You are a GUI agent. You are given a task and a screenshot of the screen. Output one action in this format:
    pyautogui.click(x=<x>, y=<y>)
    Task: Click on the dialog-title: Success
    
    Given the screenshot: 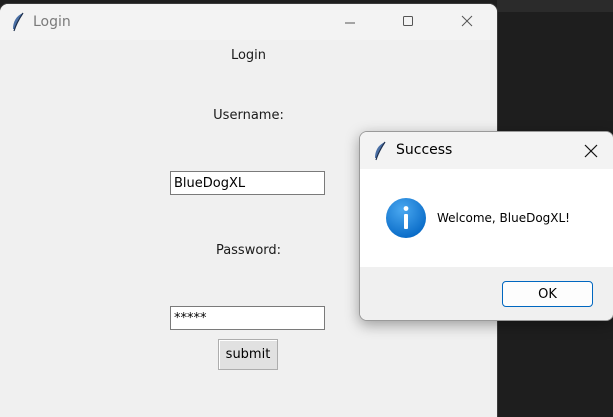 What is the action you would take?
    pyautogui.click(x=424, y=150)
    